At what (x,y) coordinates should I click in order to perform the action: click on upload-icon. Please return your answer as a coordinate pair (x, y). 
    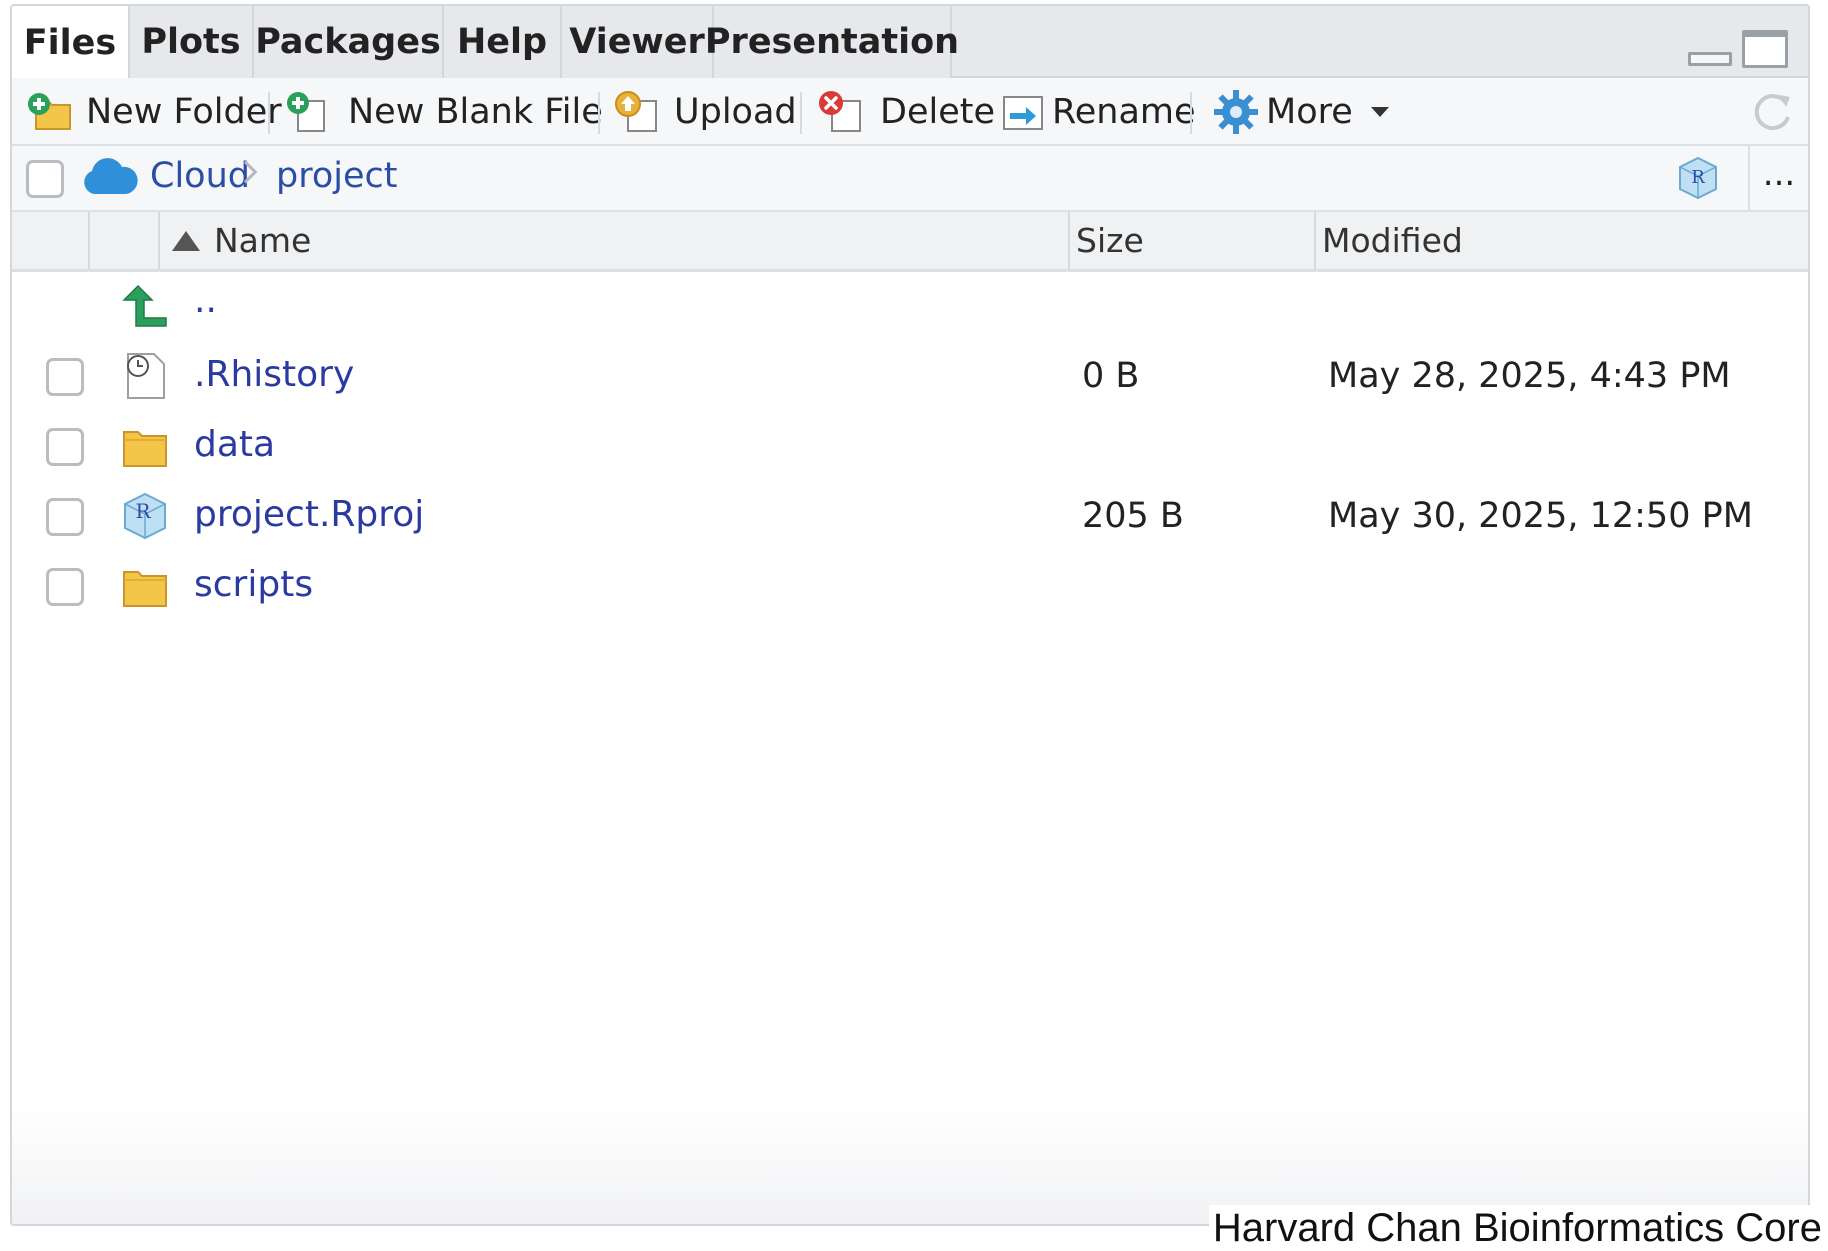
    Looking at the image, I should click on (636, 111).